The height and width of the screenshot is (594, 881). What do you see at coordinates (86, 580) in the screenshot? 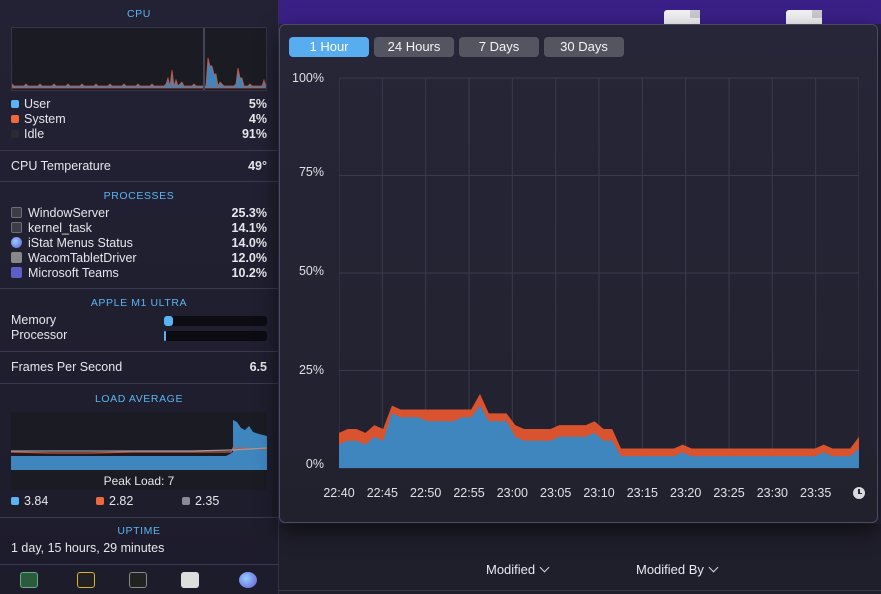
I see `console-icon` at bounding box center [86, 580].